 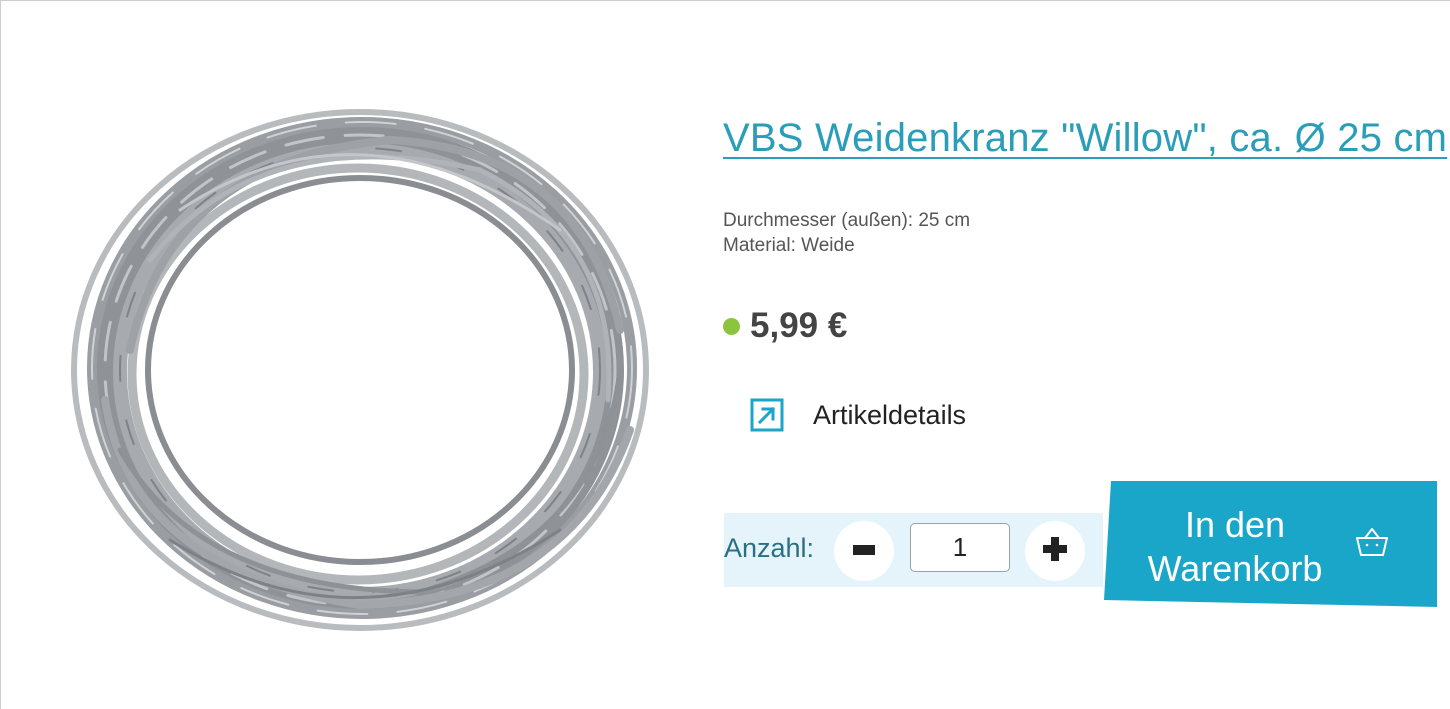 I want to click on attribute-material: Material: Weide, so click(x=789, y=245).